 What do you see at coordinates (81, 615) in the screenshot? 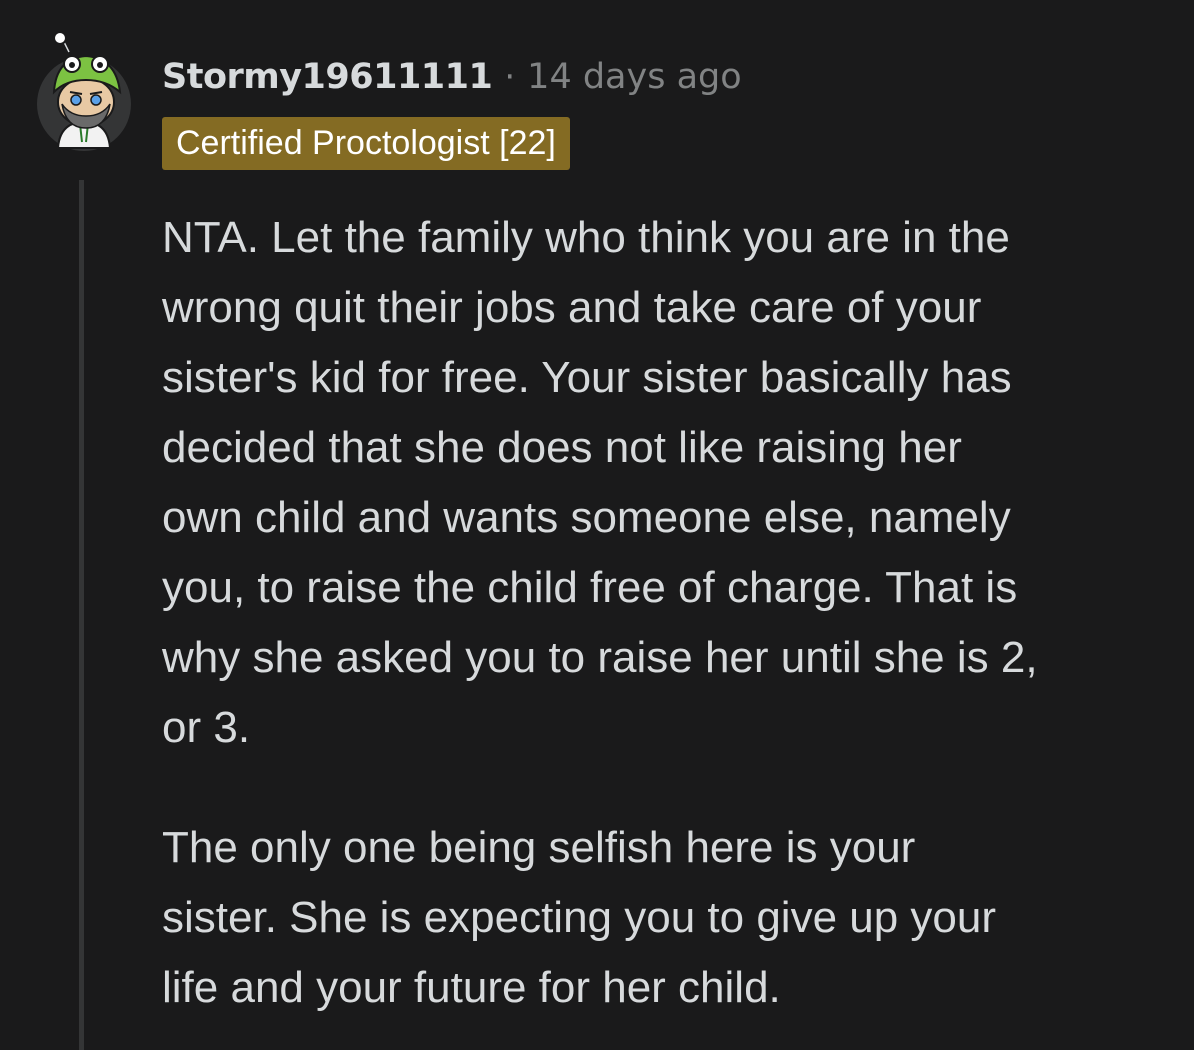
I see `thread-collapse-line` at bounding box center [81, 615].